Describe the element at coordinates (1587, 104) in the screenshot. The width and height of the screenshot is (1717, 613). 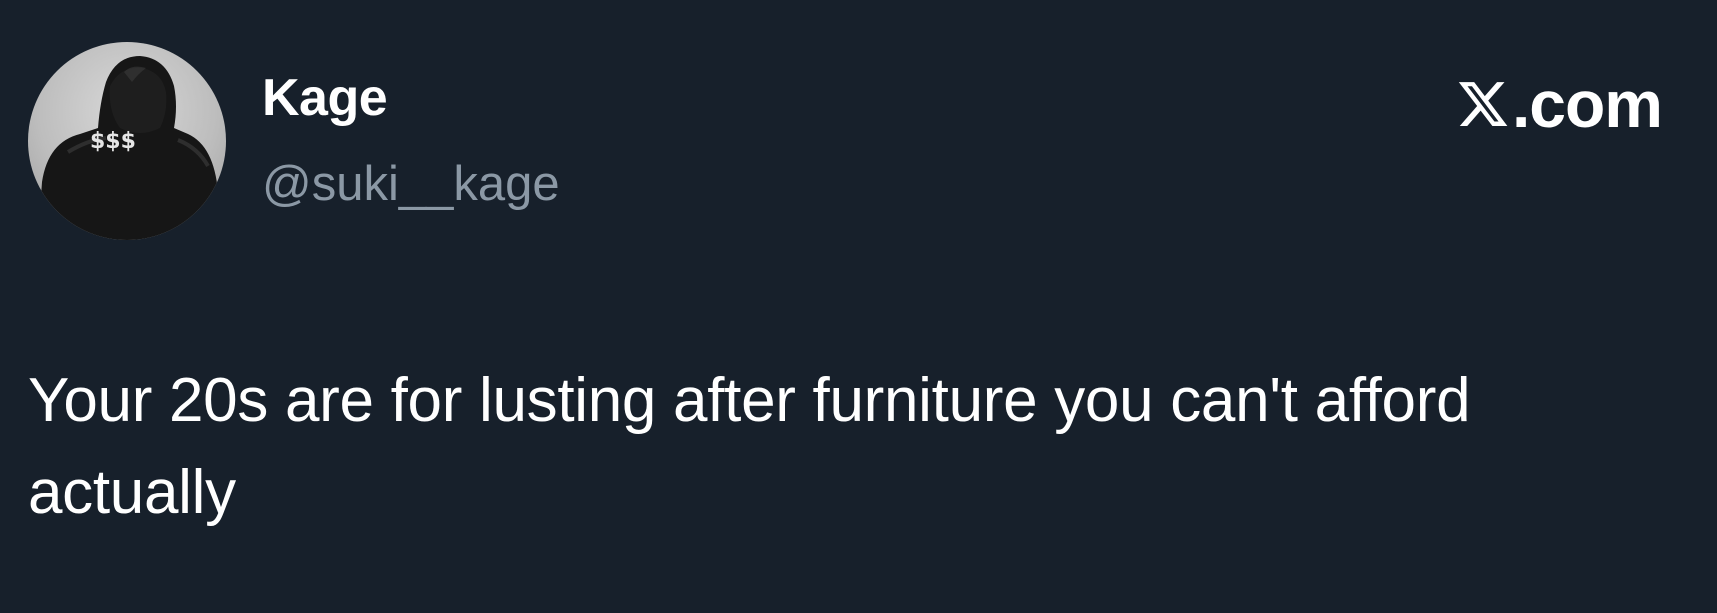
I see `brand-domain-text: .com` at that location.